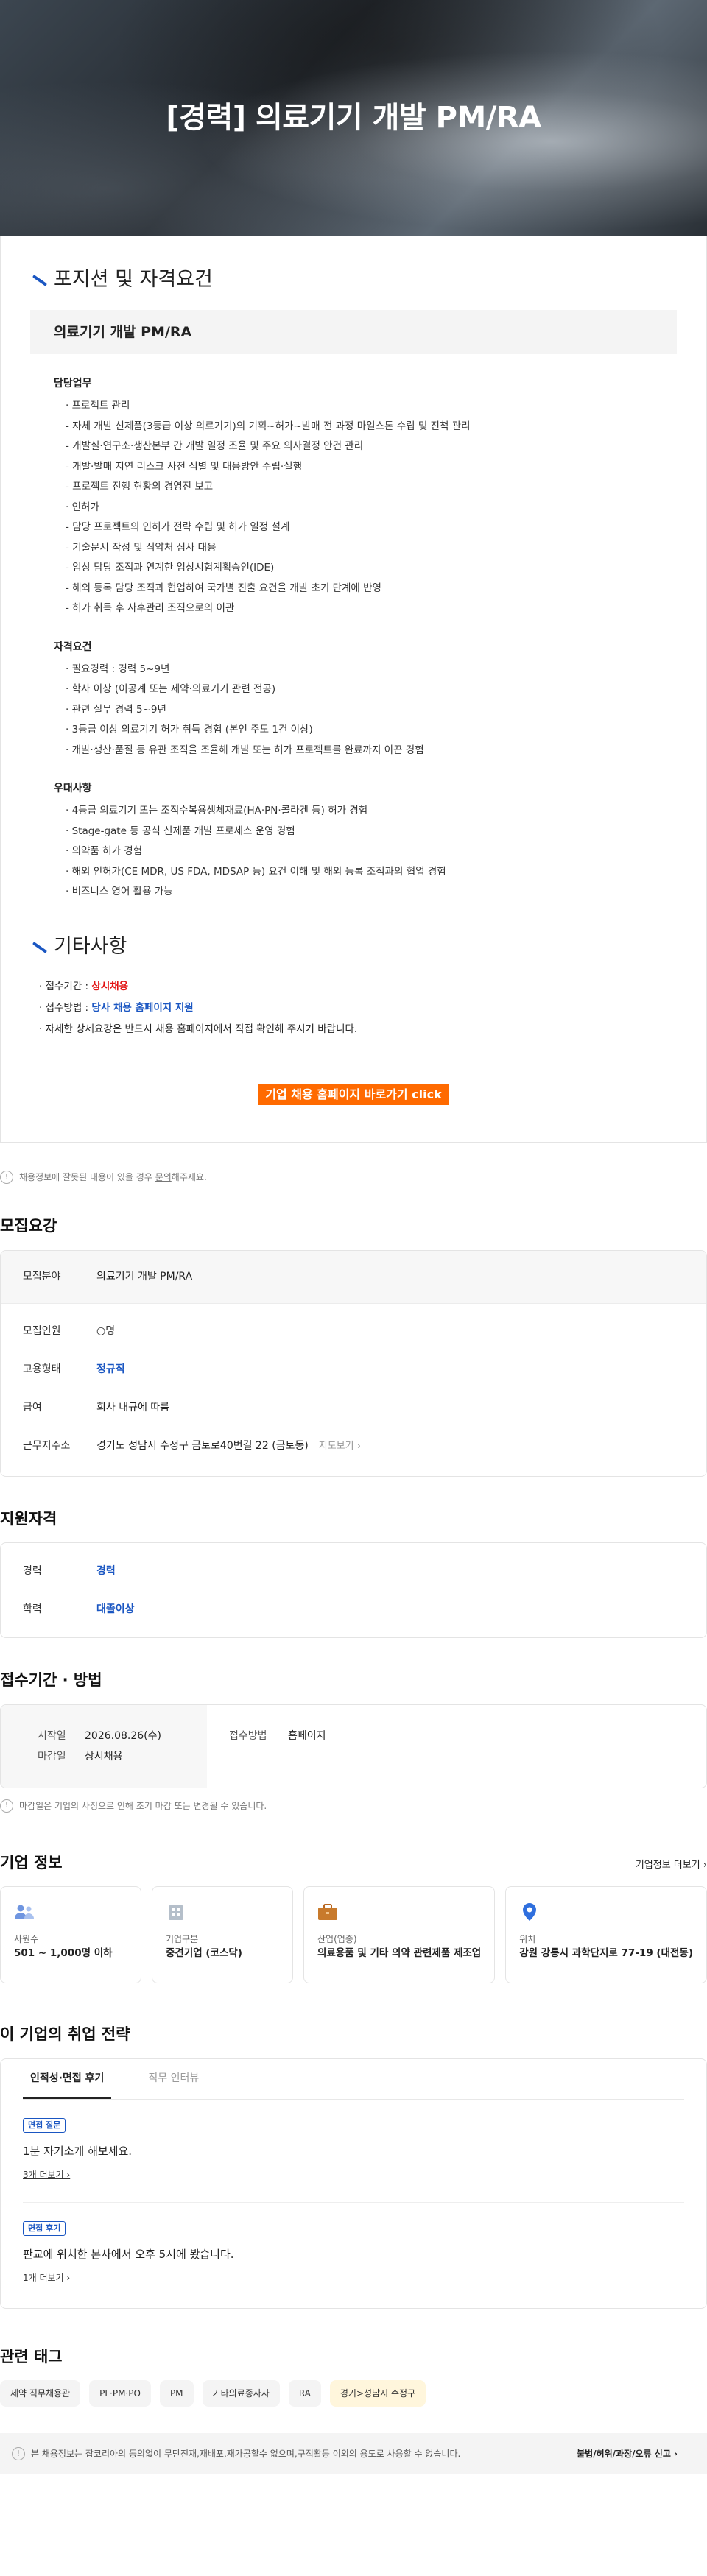 This screenshot has width=707, height=2576. I want to click on building-icon, so click(176, 1912).